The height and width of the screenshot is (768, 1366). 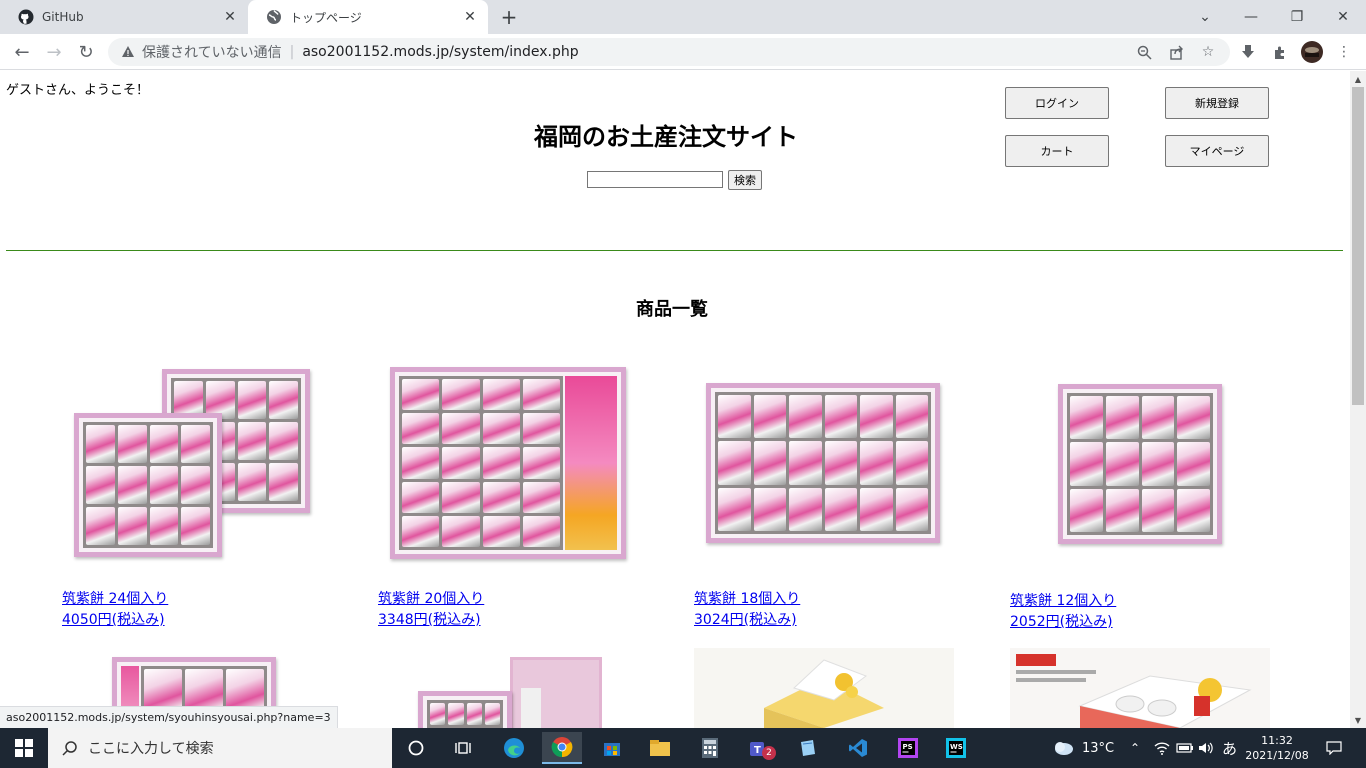 I want to click on ime-indicator: あ, so click(x=1229, y=748).